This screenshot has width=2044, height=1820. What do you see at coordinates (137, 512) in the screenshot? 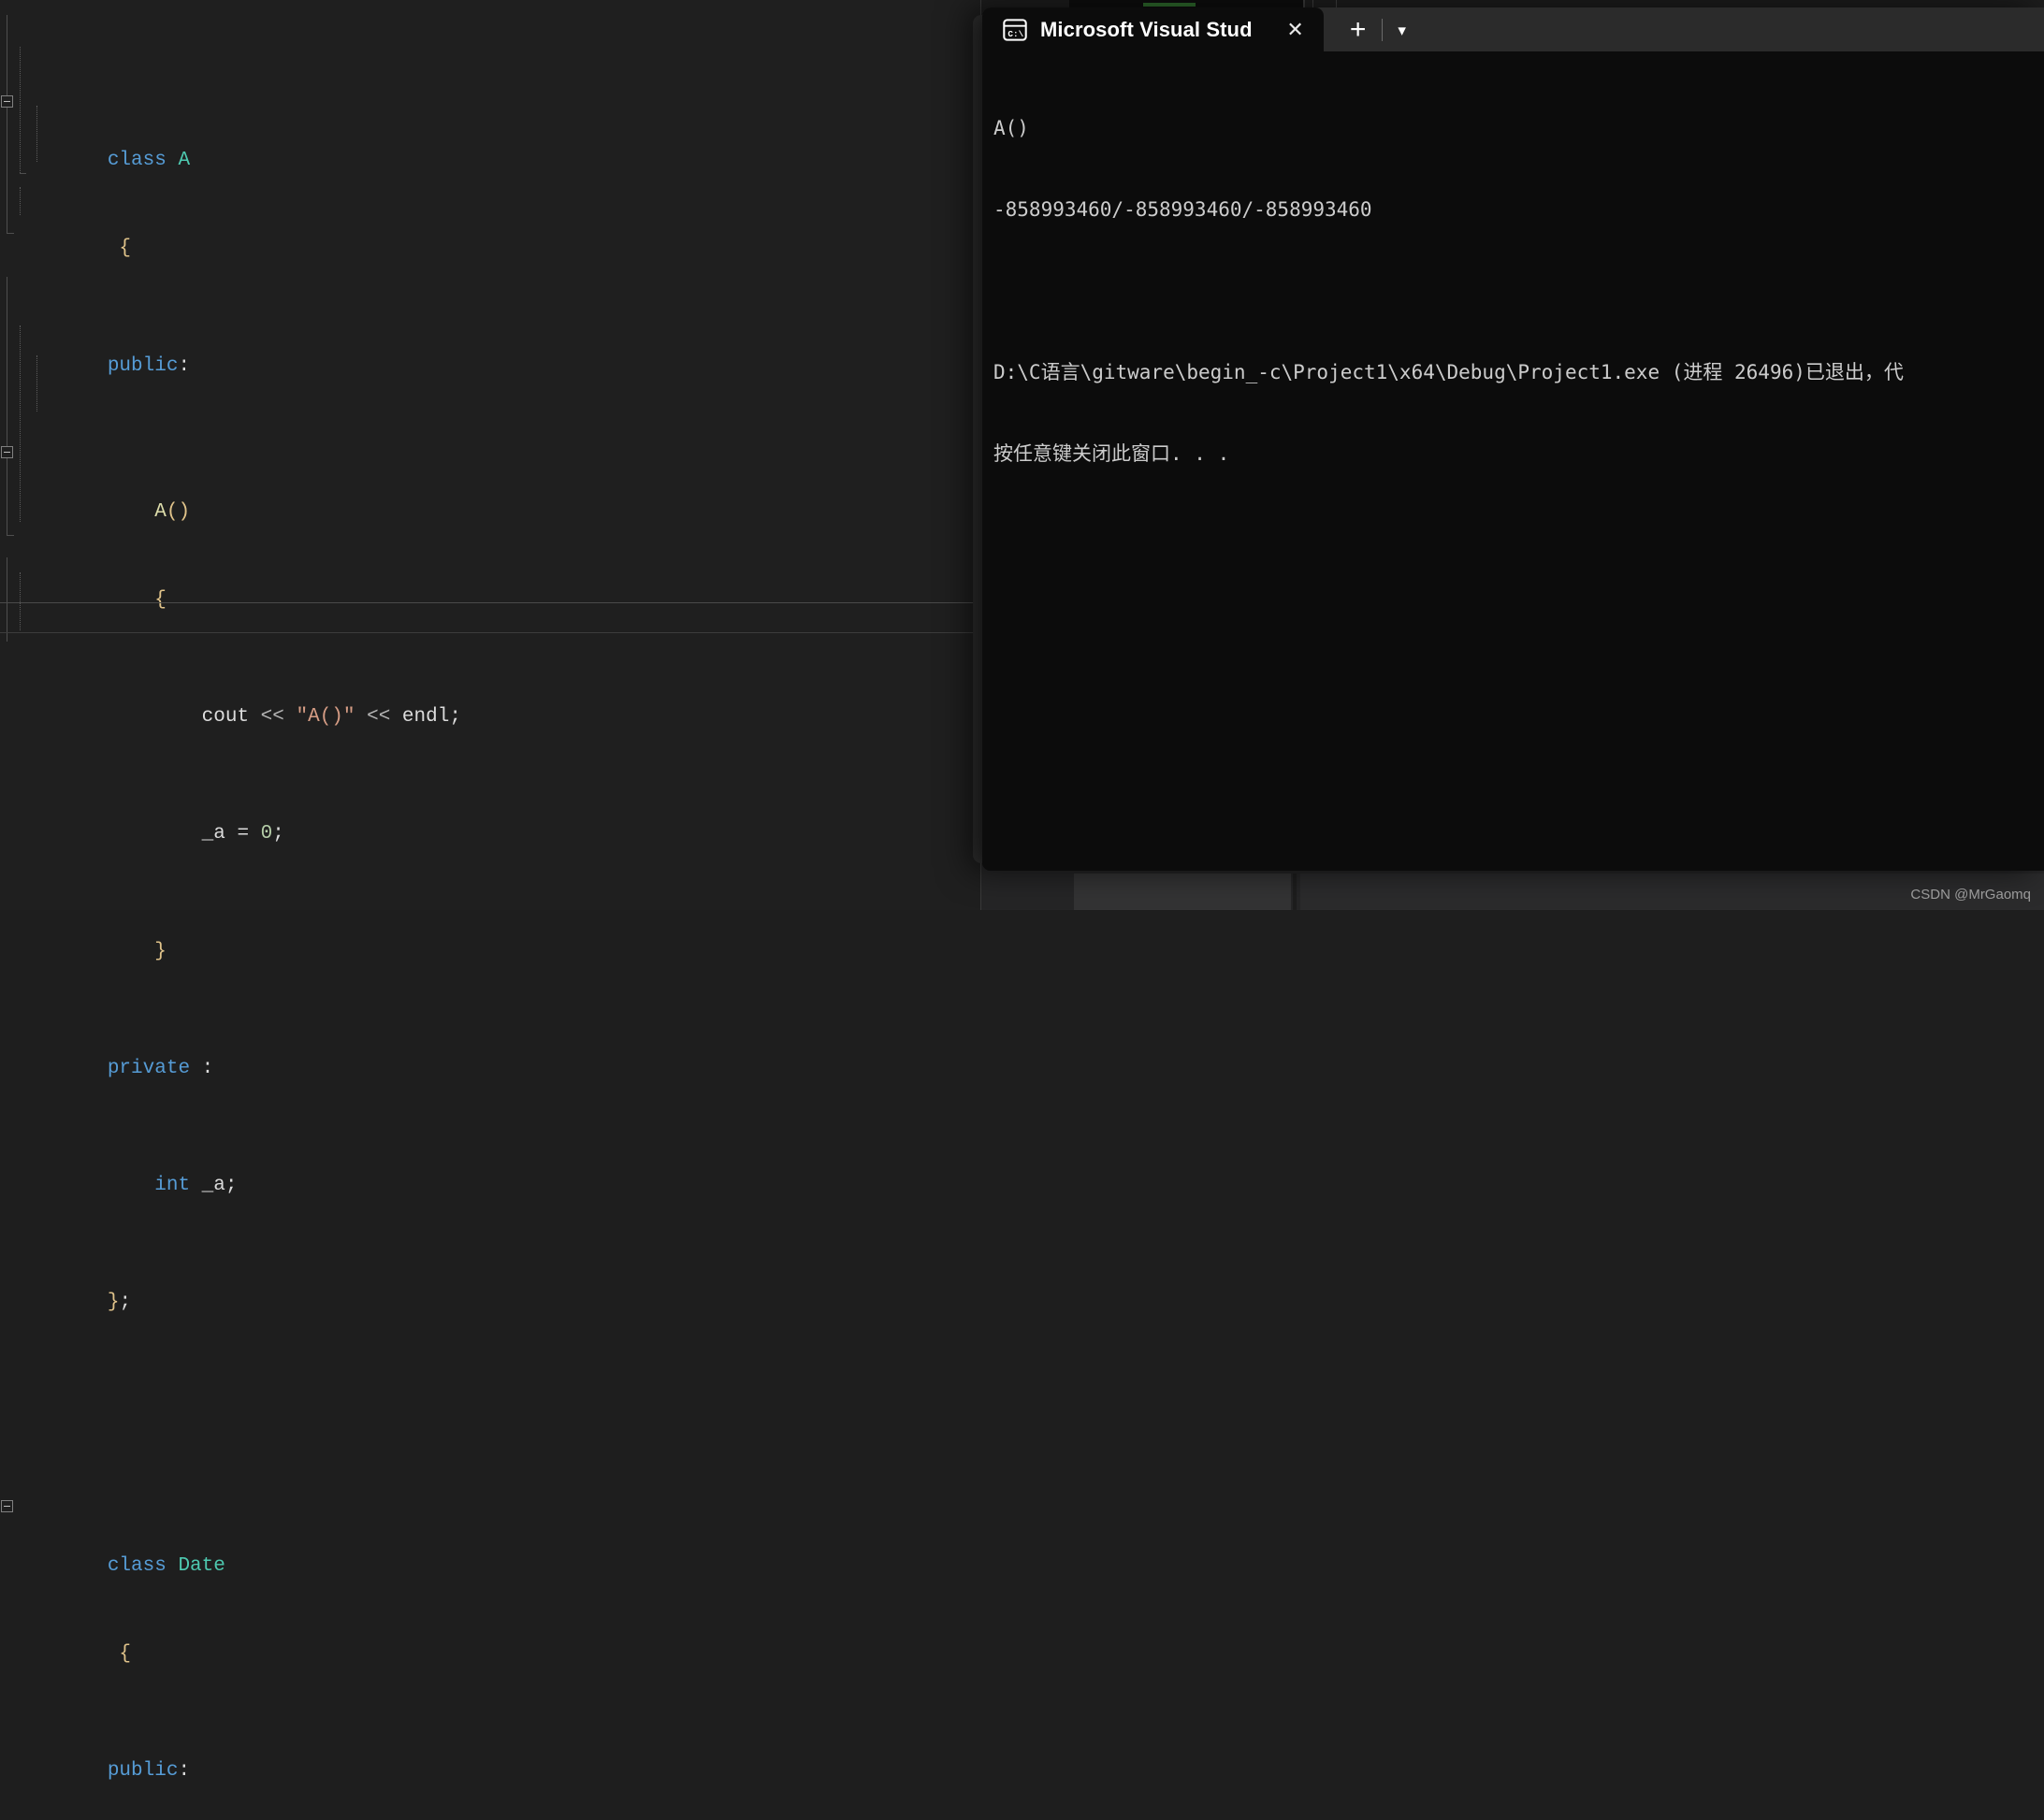
I see `token-function: A` at bounding box center [137, 512].